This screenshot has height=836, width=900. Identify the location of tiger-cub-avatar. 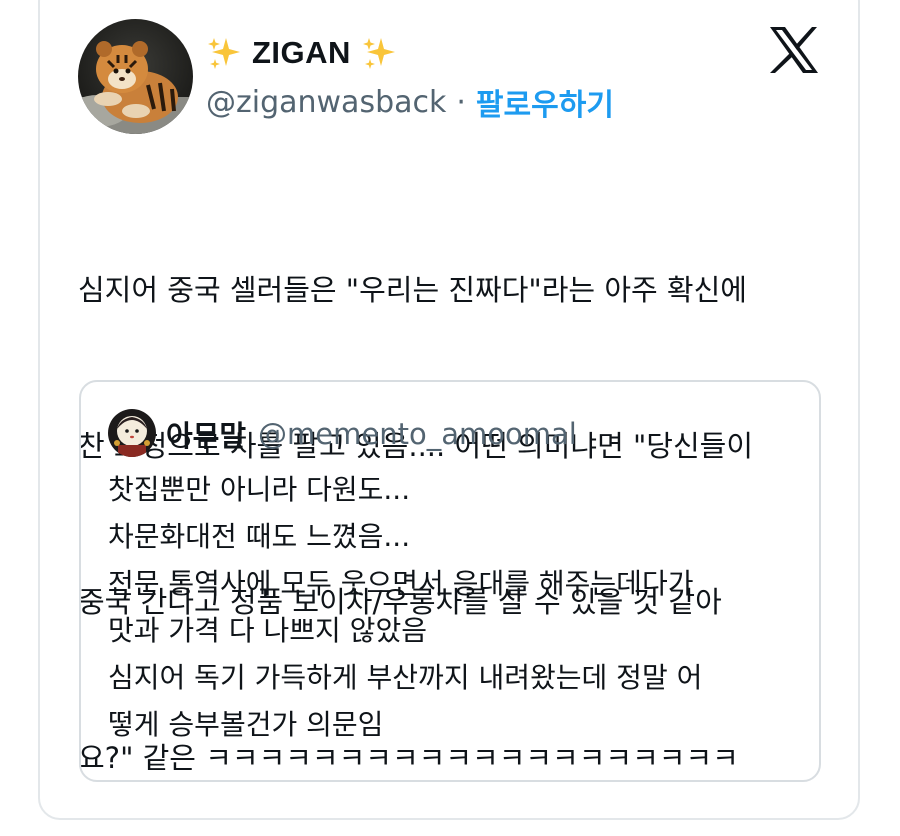
(135, 76).